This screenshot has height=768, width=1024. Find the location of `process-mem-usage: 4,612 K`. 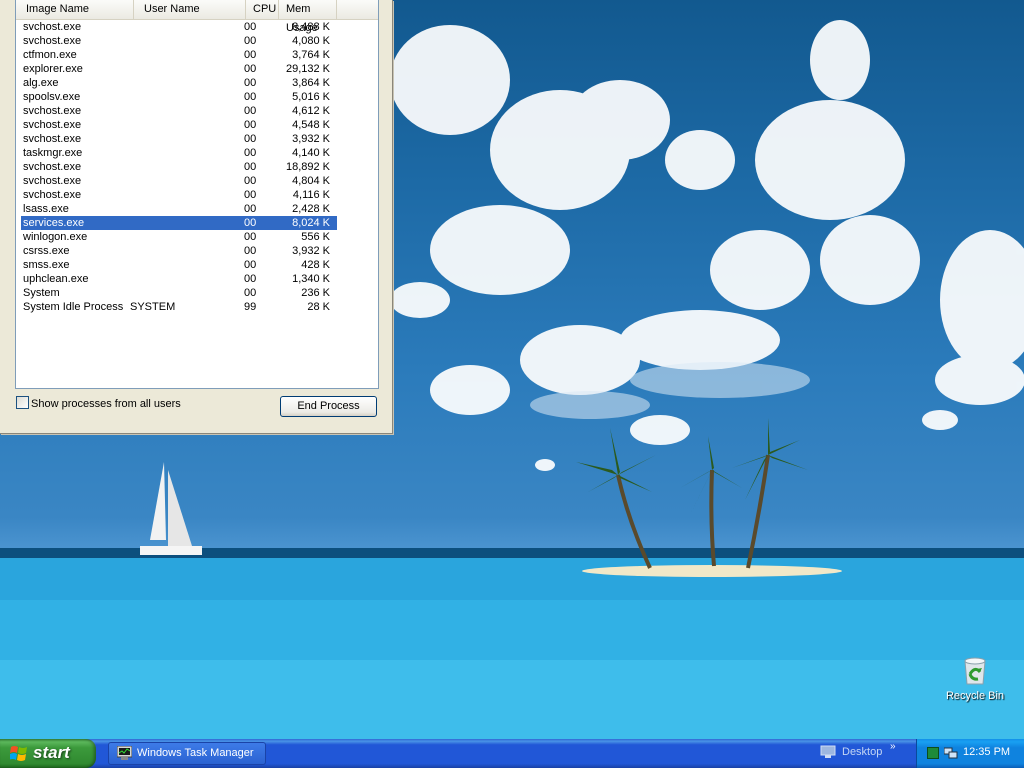

process-mem-usage: 4,612 K is located at coordinates (311, 111).